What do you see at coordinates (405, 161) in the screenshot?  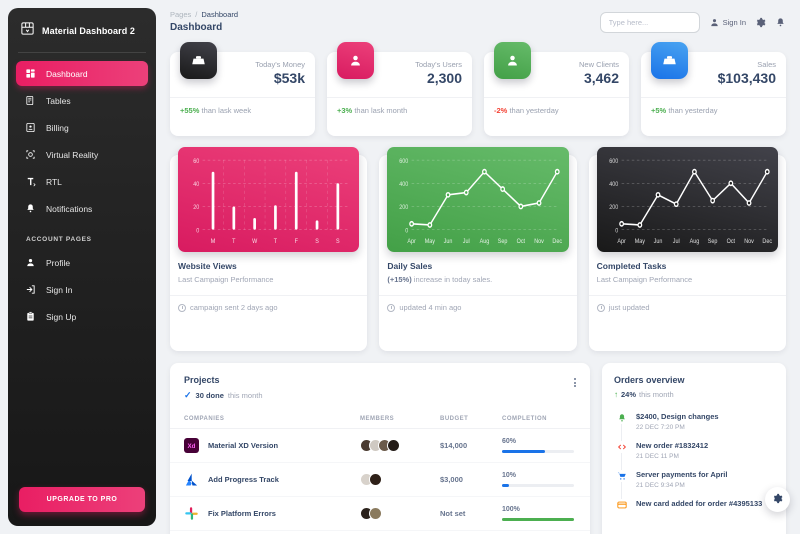 I see `svg-text: 600` at bounding box center [405, 161].